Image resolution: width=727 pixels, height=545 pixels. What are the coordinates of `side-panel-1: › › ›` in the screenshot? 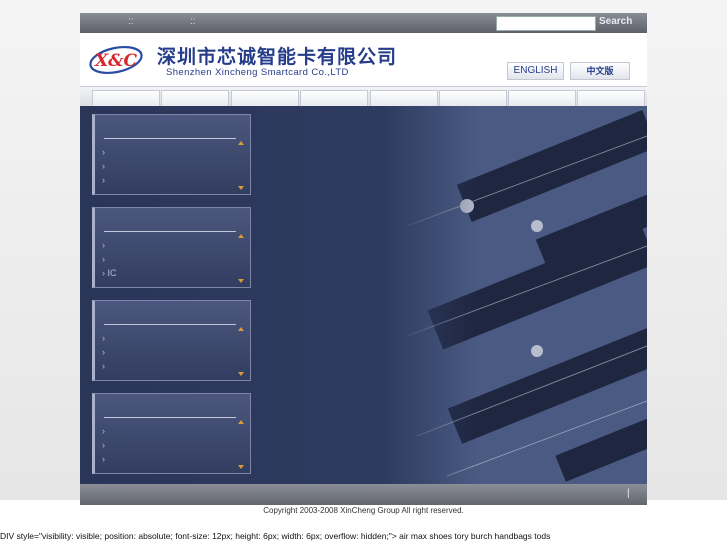 It's located at (171, 154).